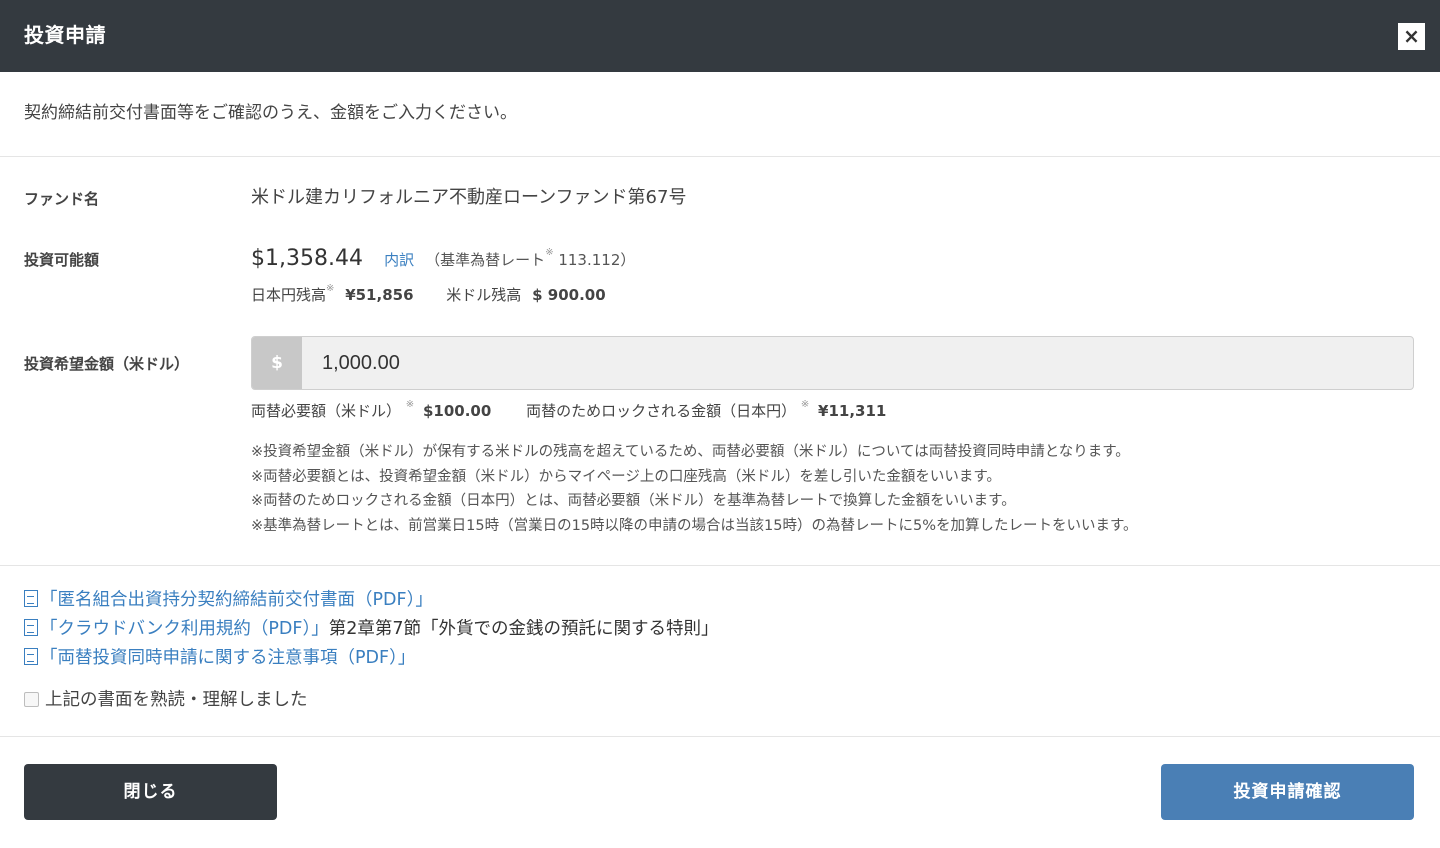 The image size is (1440, 848). I want to click on desired-amount-input-group: $, so click(832, 363).